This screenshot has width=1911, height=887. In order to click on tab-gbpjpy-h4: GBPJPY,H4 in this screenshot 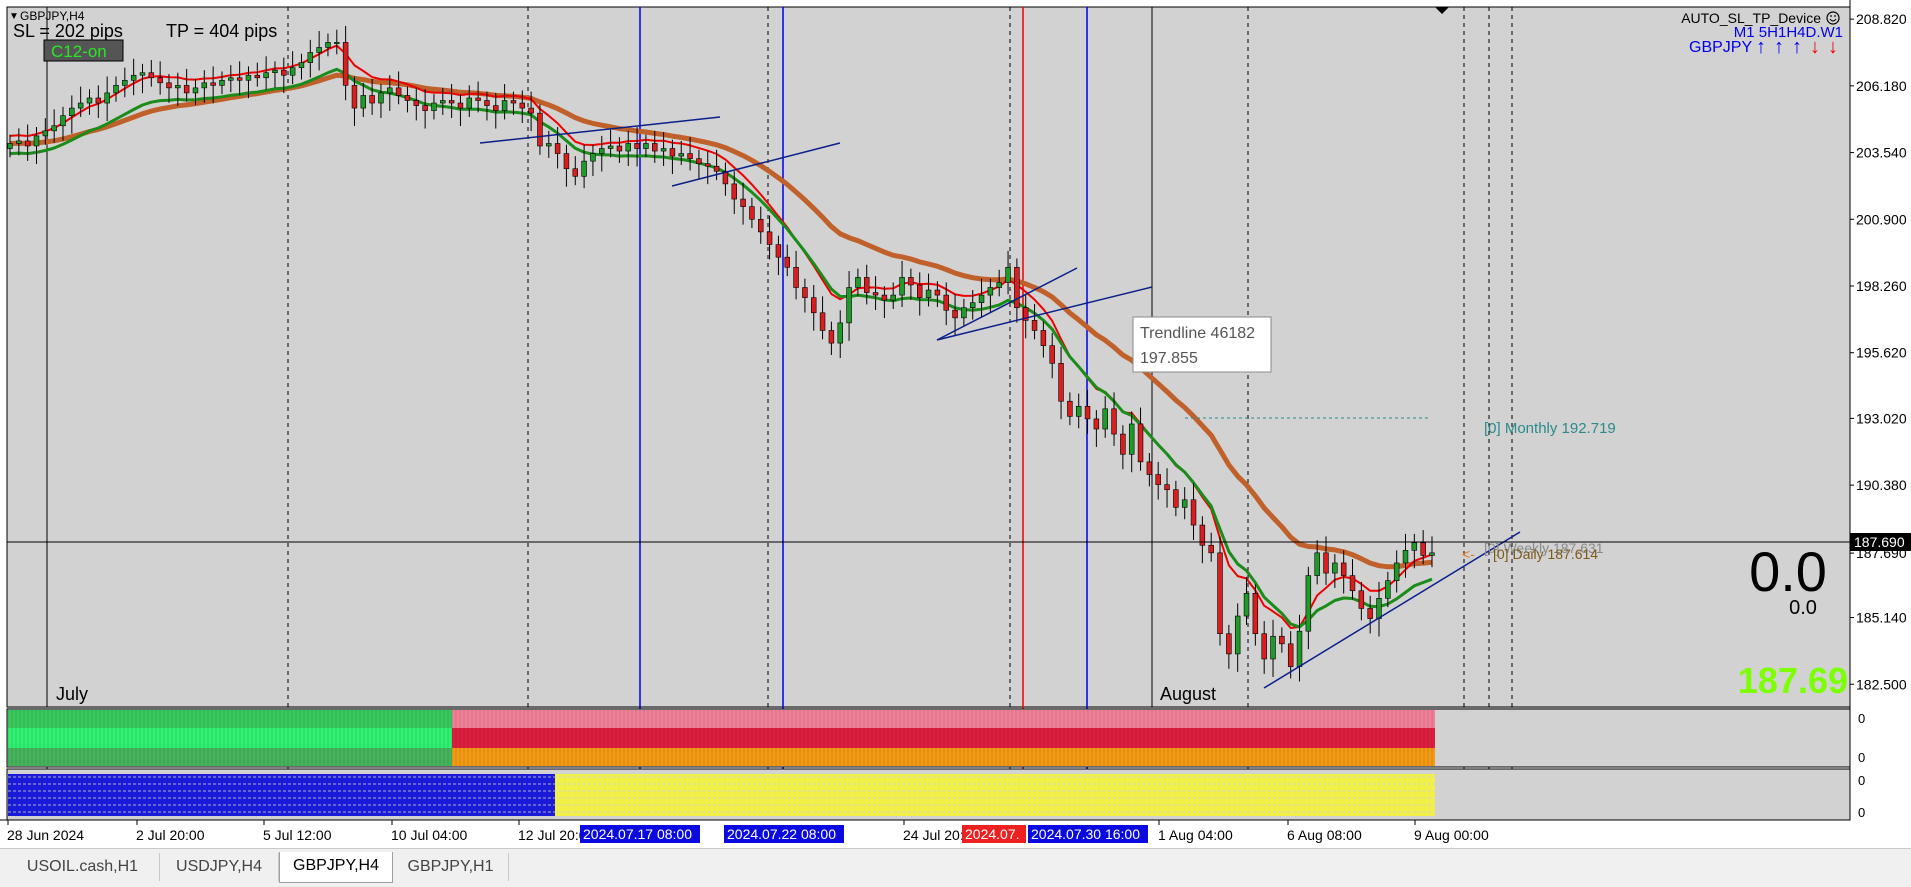, I will do `click(336, 867)`.